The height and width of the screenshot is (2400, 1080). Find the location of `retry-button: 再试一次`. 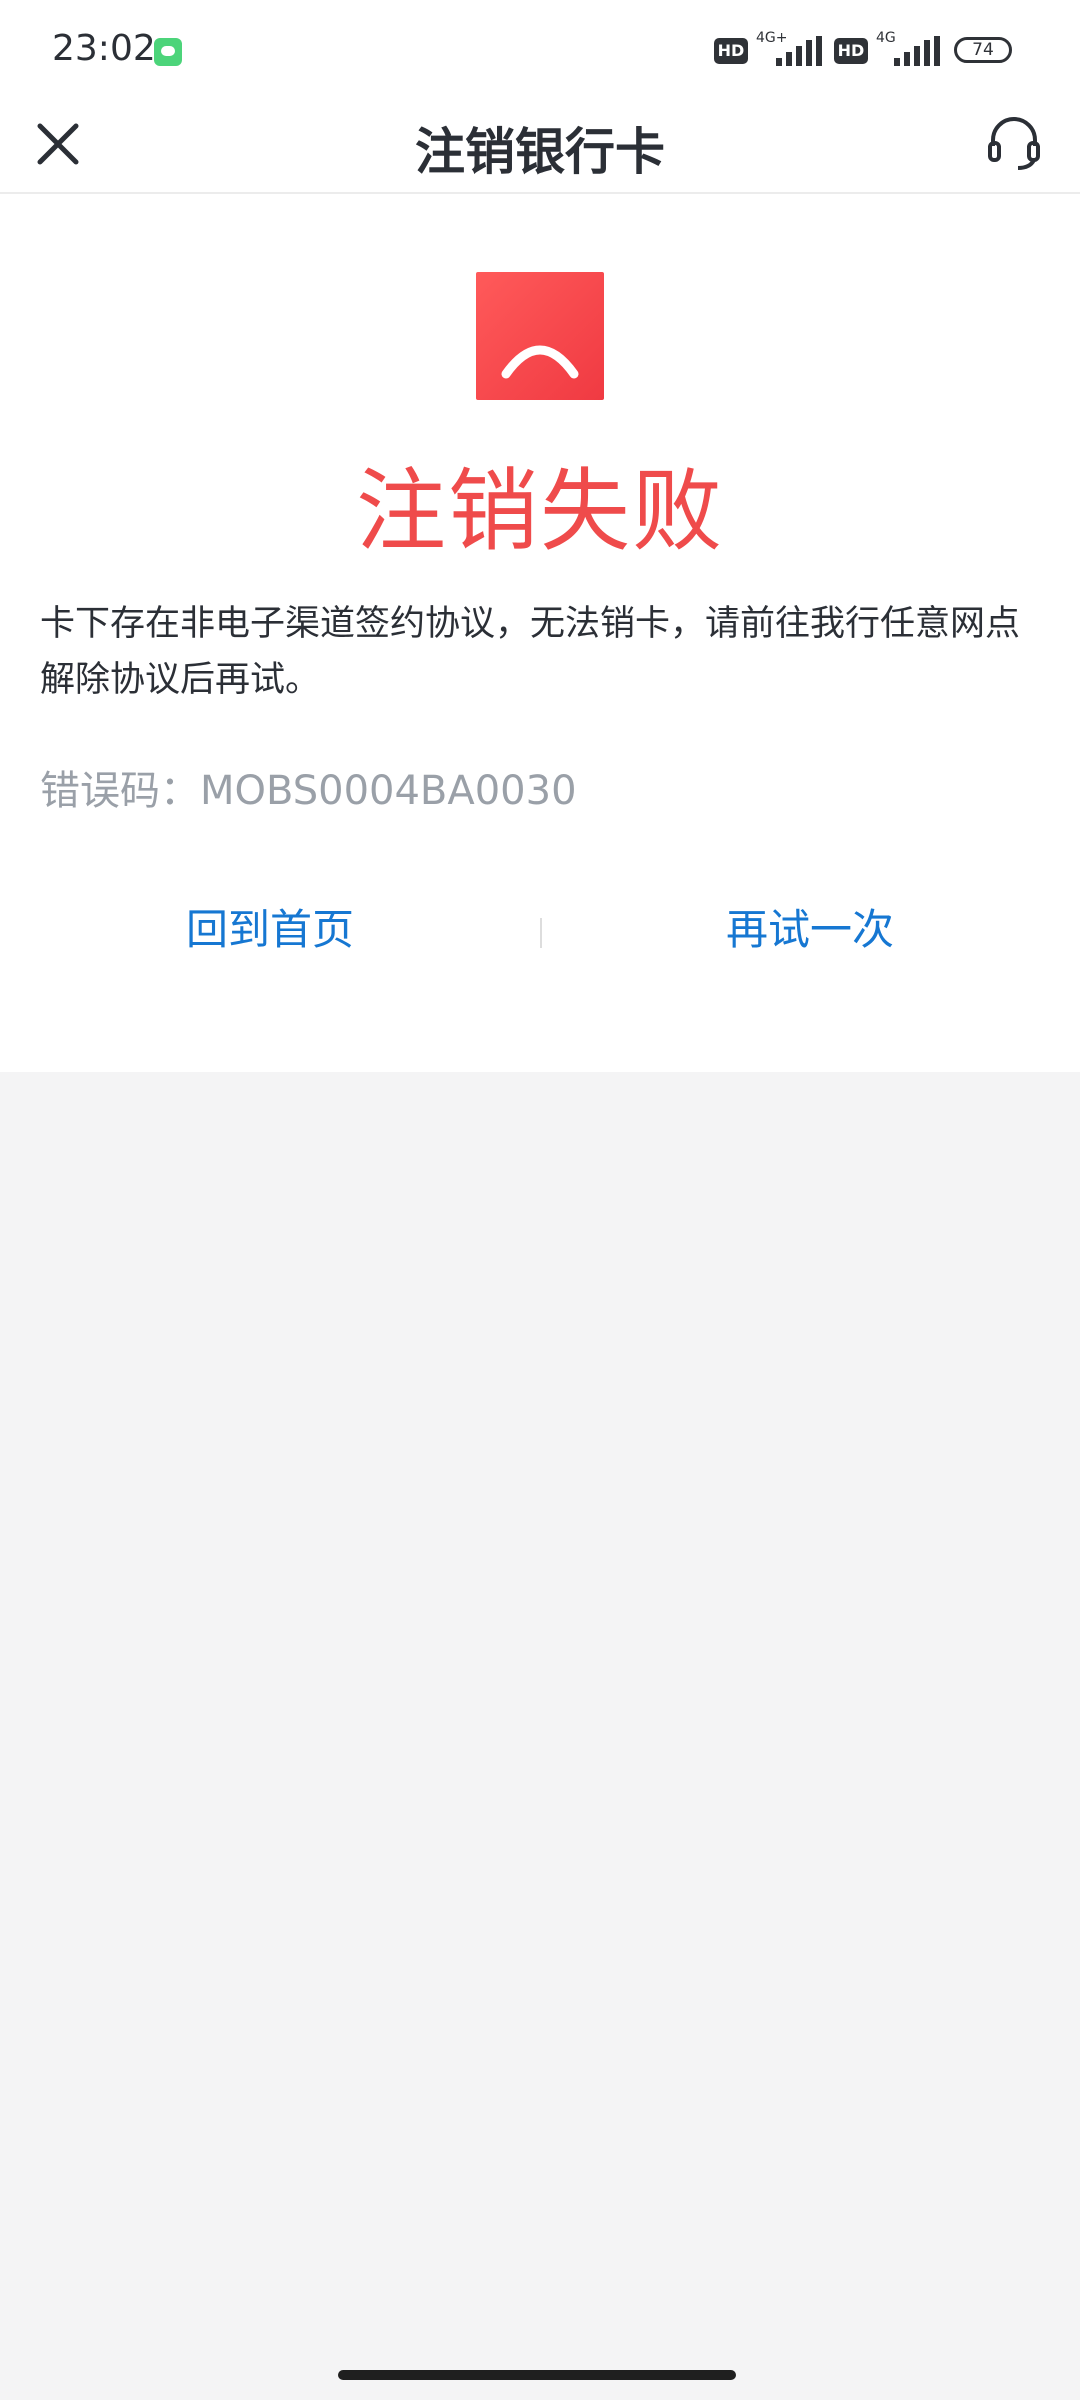

retry-button: 再试一次 is located at coordinates (810, 930).